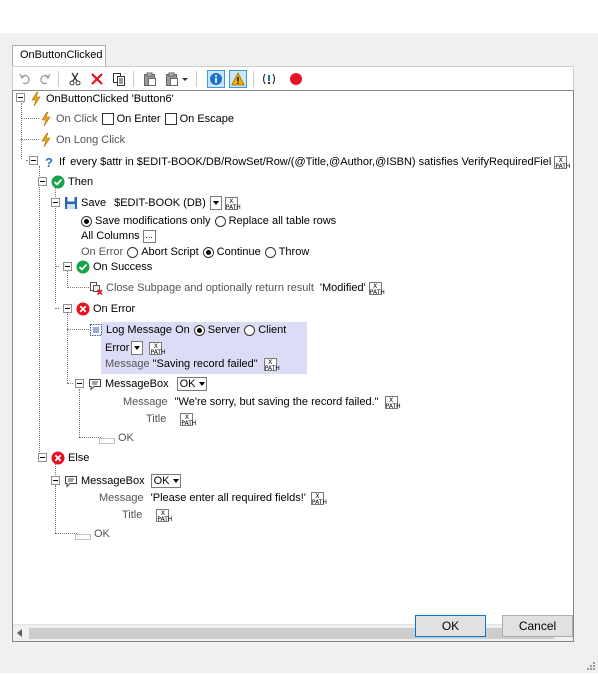  What do you see at coordinates (102, 252) in the screenshot?
I see `on-error-label: On Error` at bounding box center [102, 252].